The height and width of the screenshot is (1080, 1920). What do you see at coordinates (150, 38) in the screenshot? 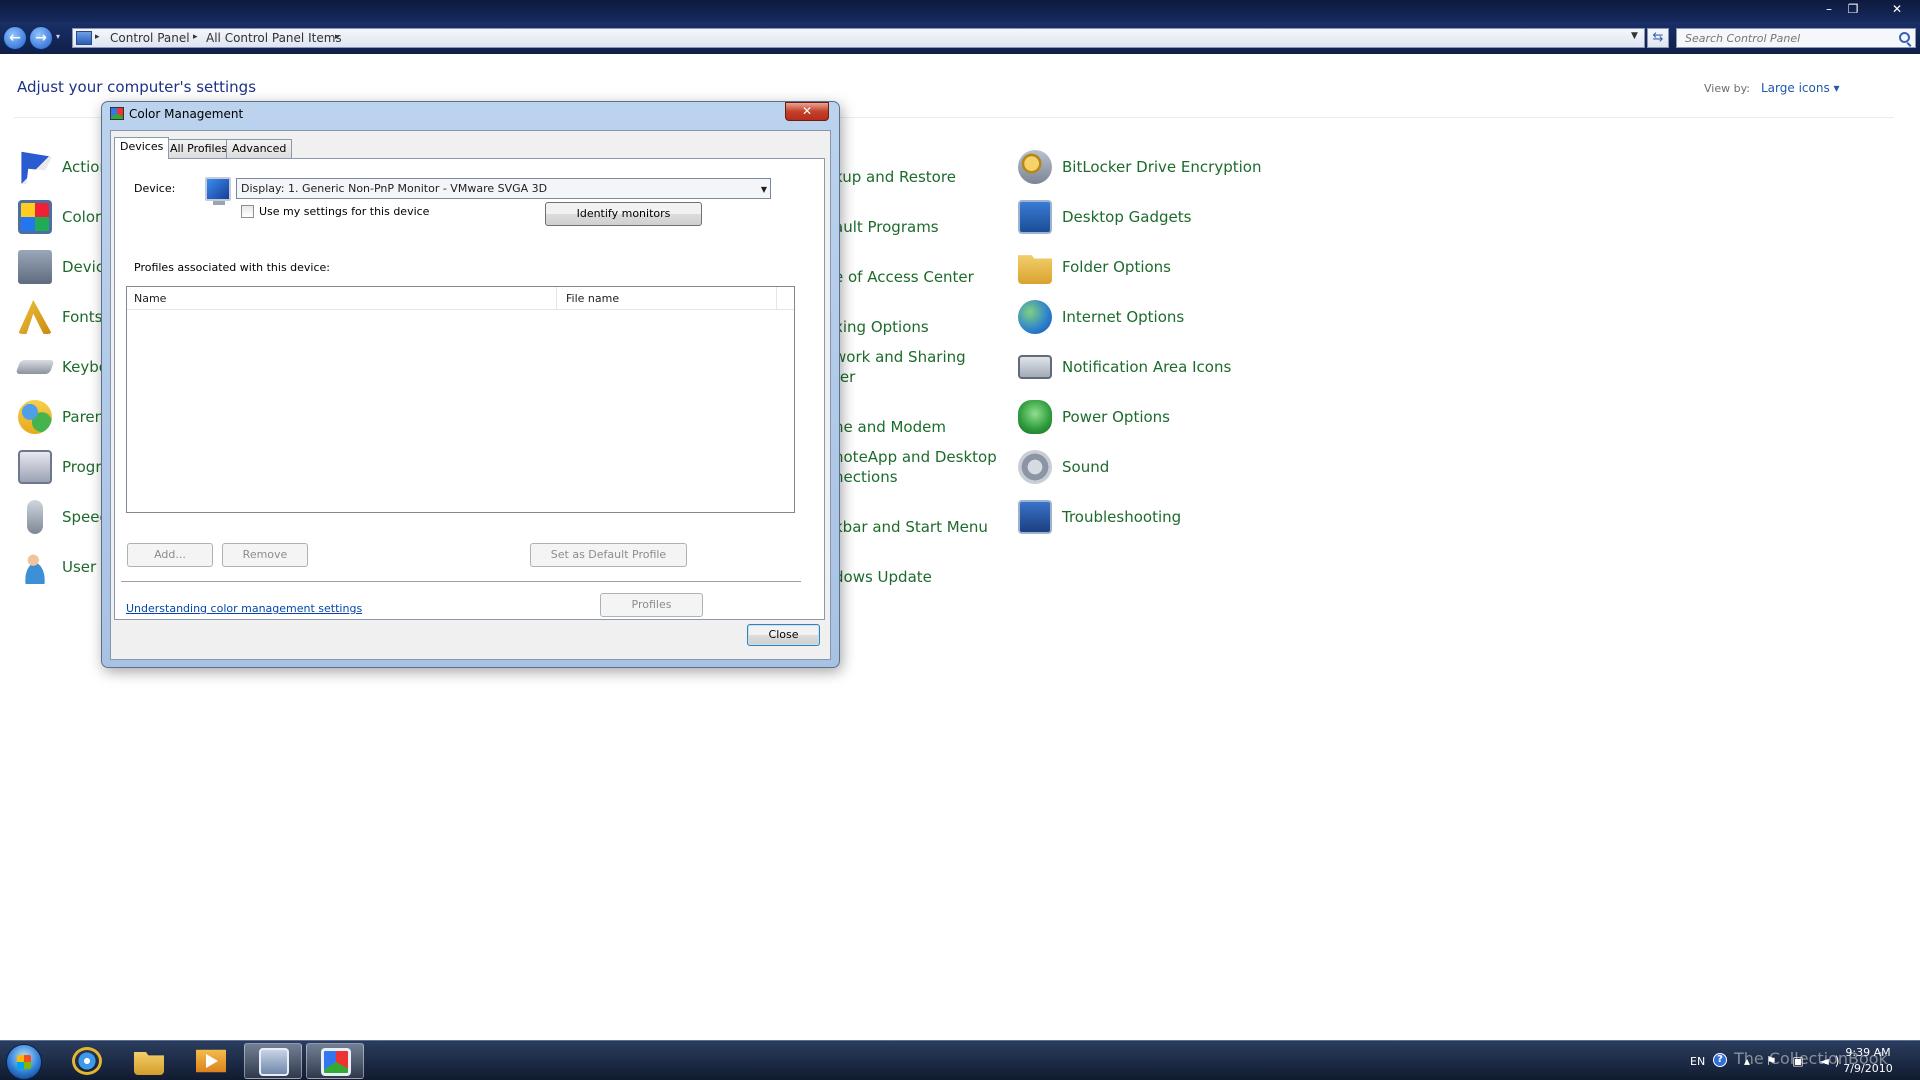
I see `breadcrumb-control-panel: Control Panel` at bounding box center [150, 38].